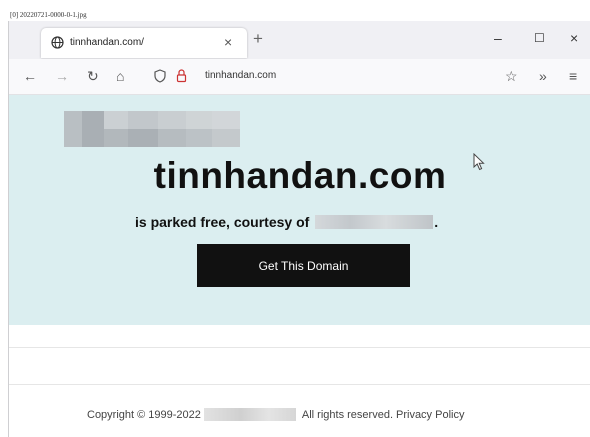  What do you see at coordinates (222, 222) in the screenshot?
I see `parked-text: is parked free, courtesy of` at bounding box center [222, 222].